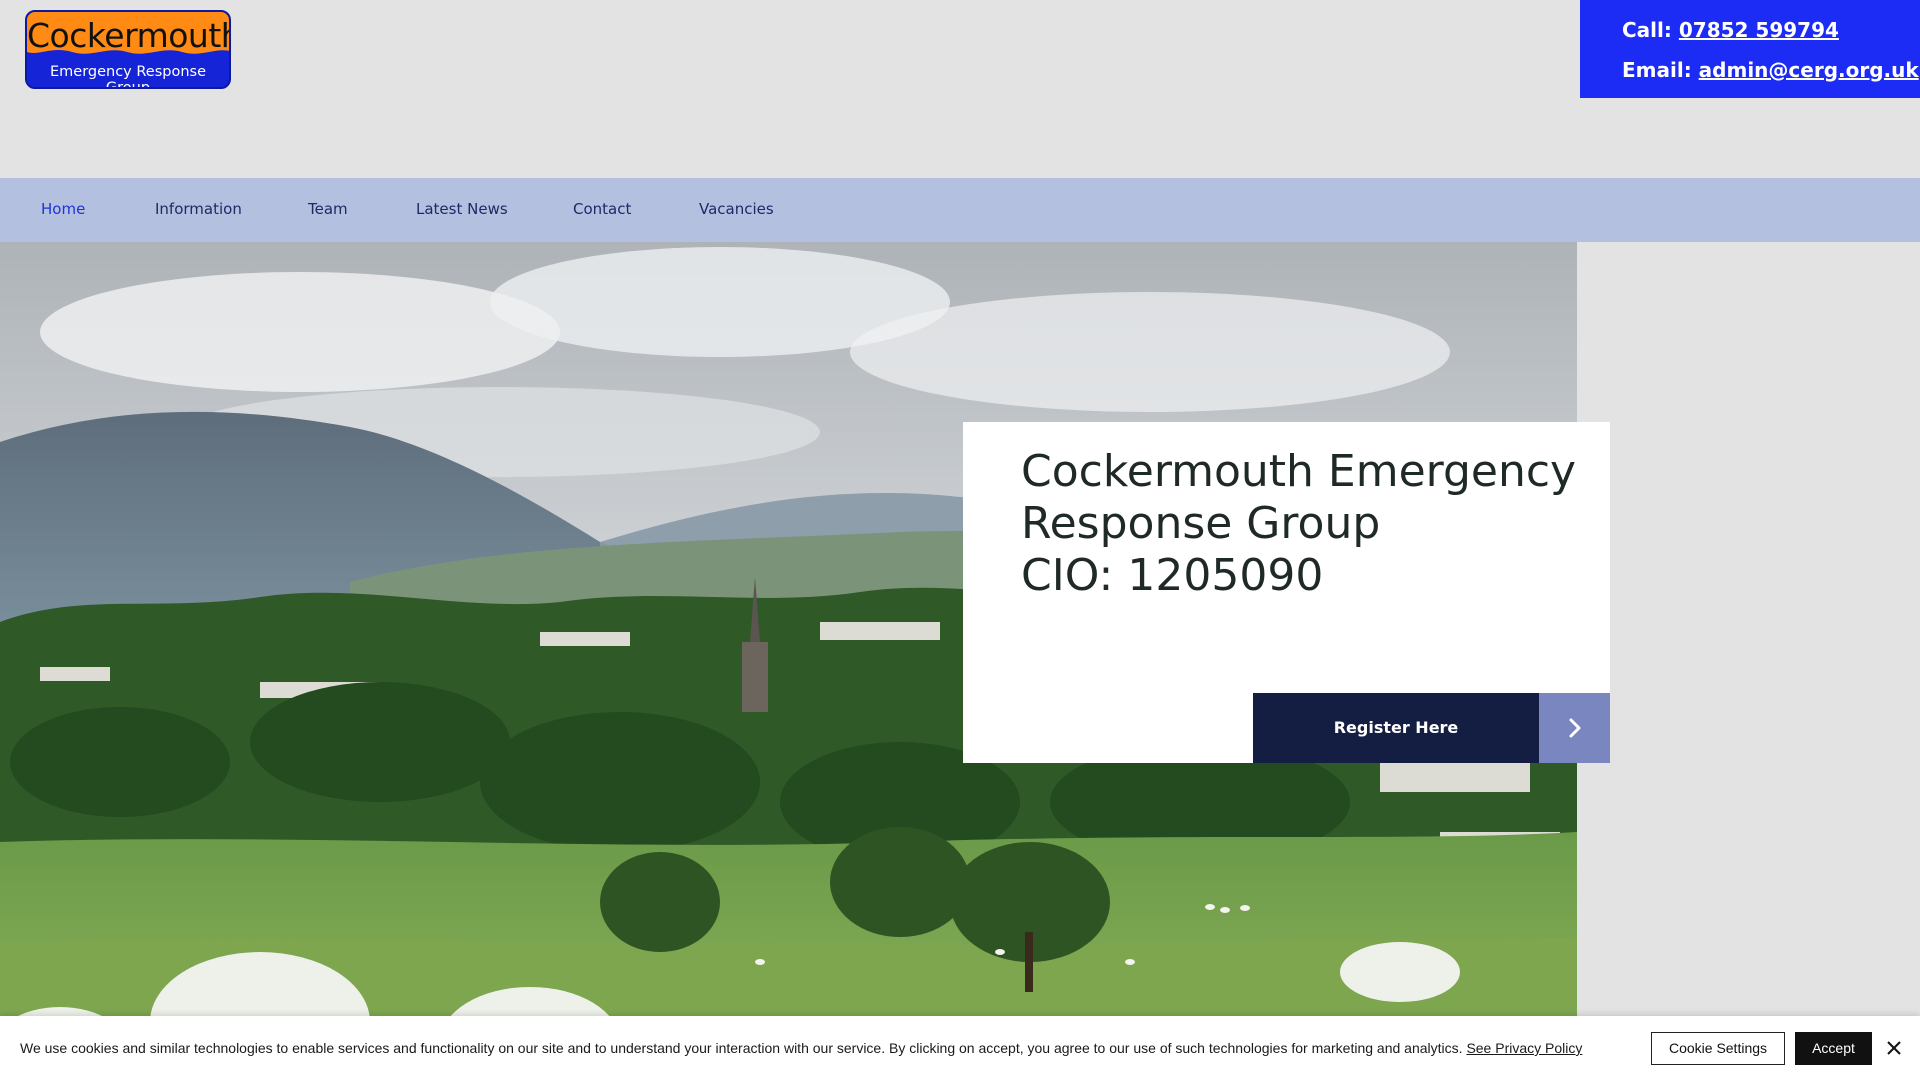  Describe the element at coordinates (1809, 70) in the screenshot. I see `email-link: admin@cerg.org.uk` at that location.